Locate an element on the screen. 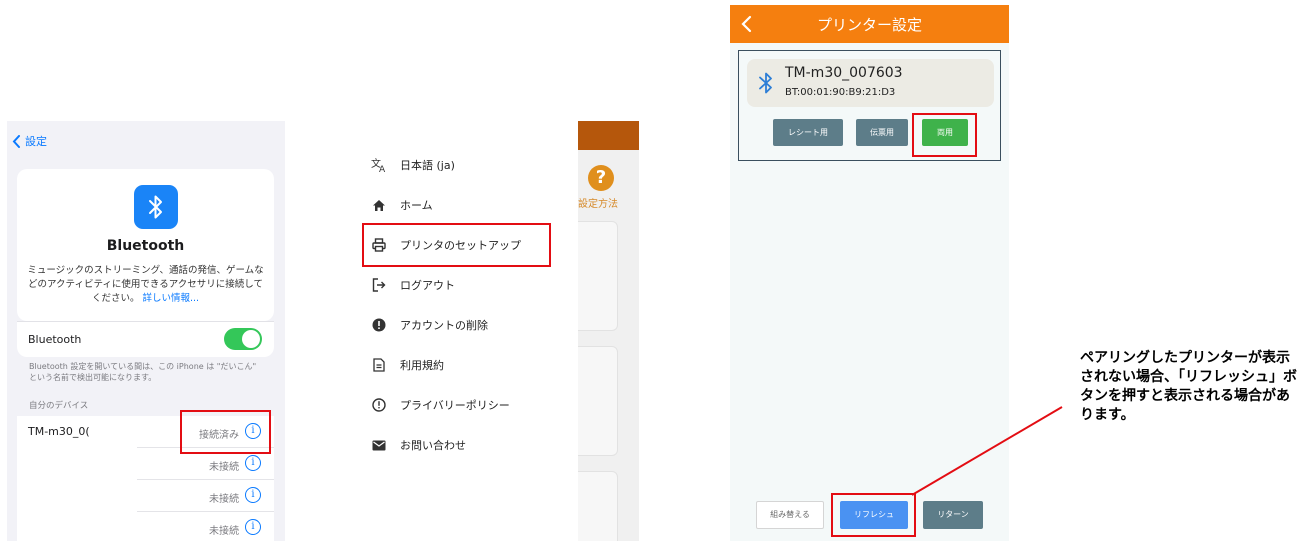  svg-text: A is located at coordinates (382, 169).